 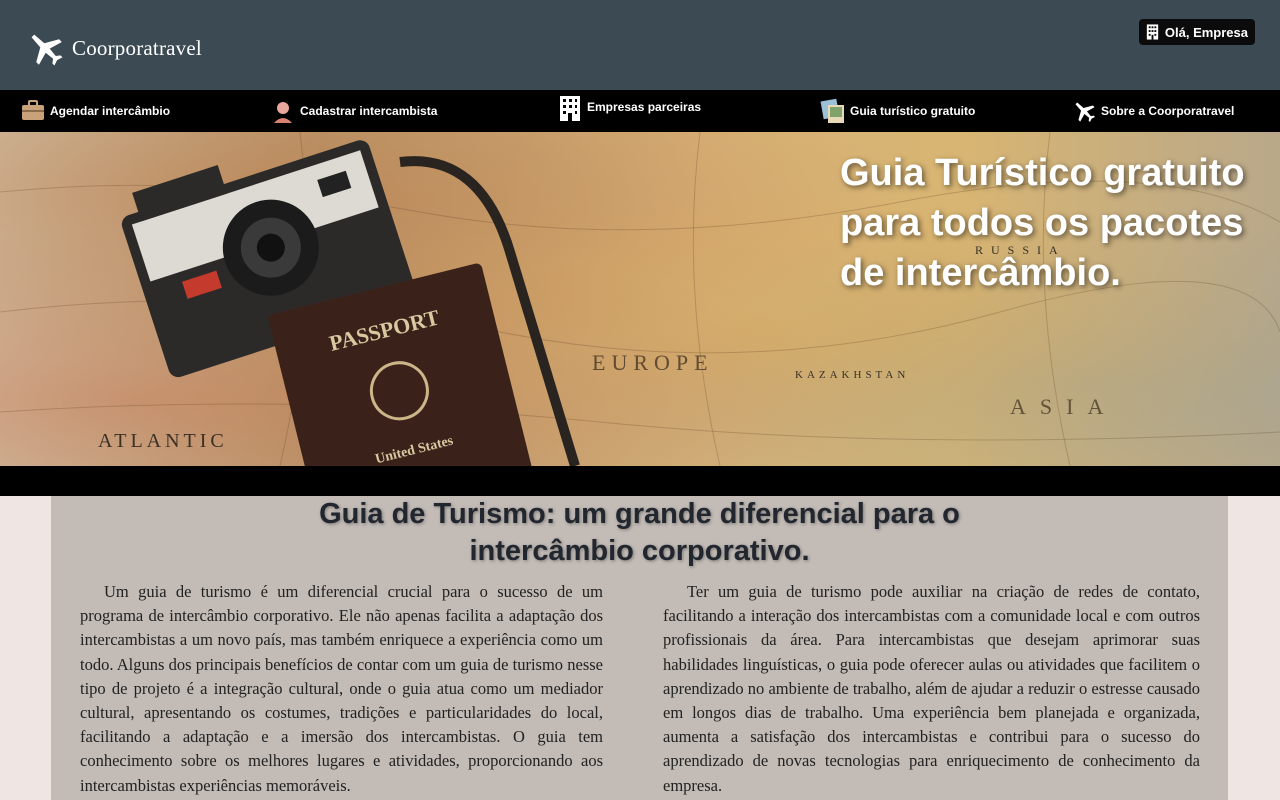 What do you see at coordinates (1084, 111) in the screenshot?
I see `airplane-icon` at bounding box center [1084, 111].